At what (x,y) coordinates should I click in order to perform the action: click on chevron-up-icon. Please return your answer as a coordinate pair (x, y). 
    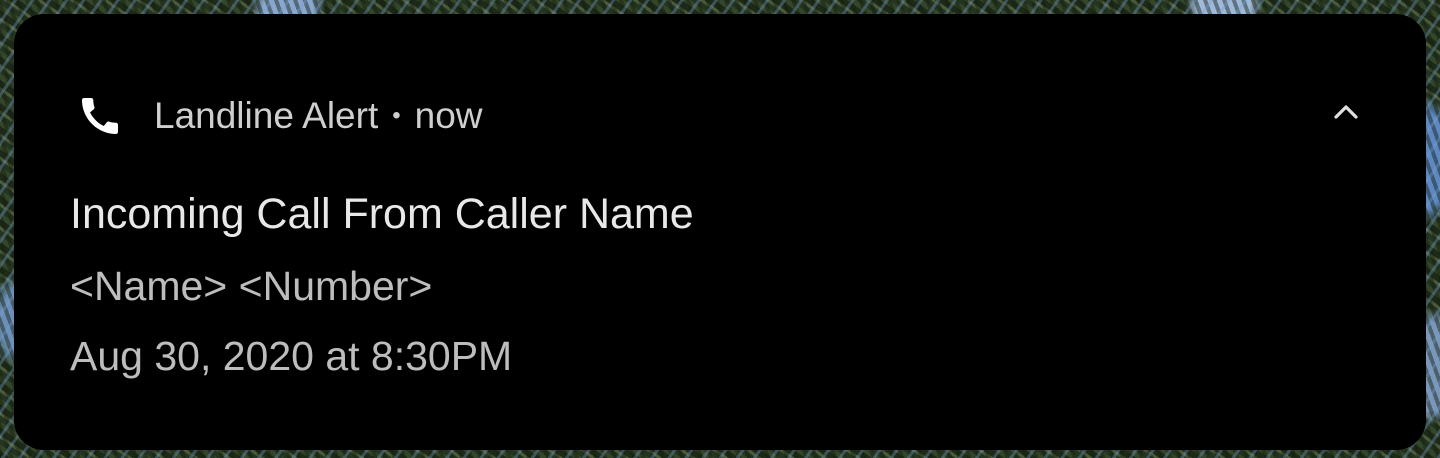
    Looking at the image, I should click on (1346, 112).